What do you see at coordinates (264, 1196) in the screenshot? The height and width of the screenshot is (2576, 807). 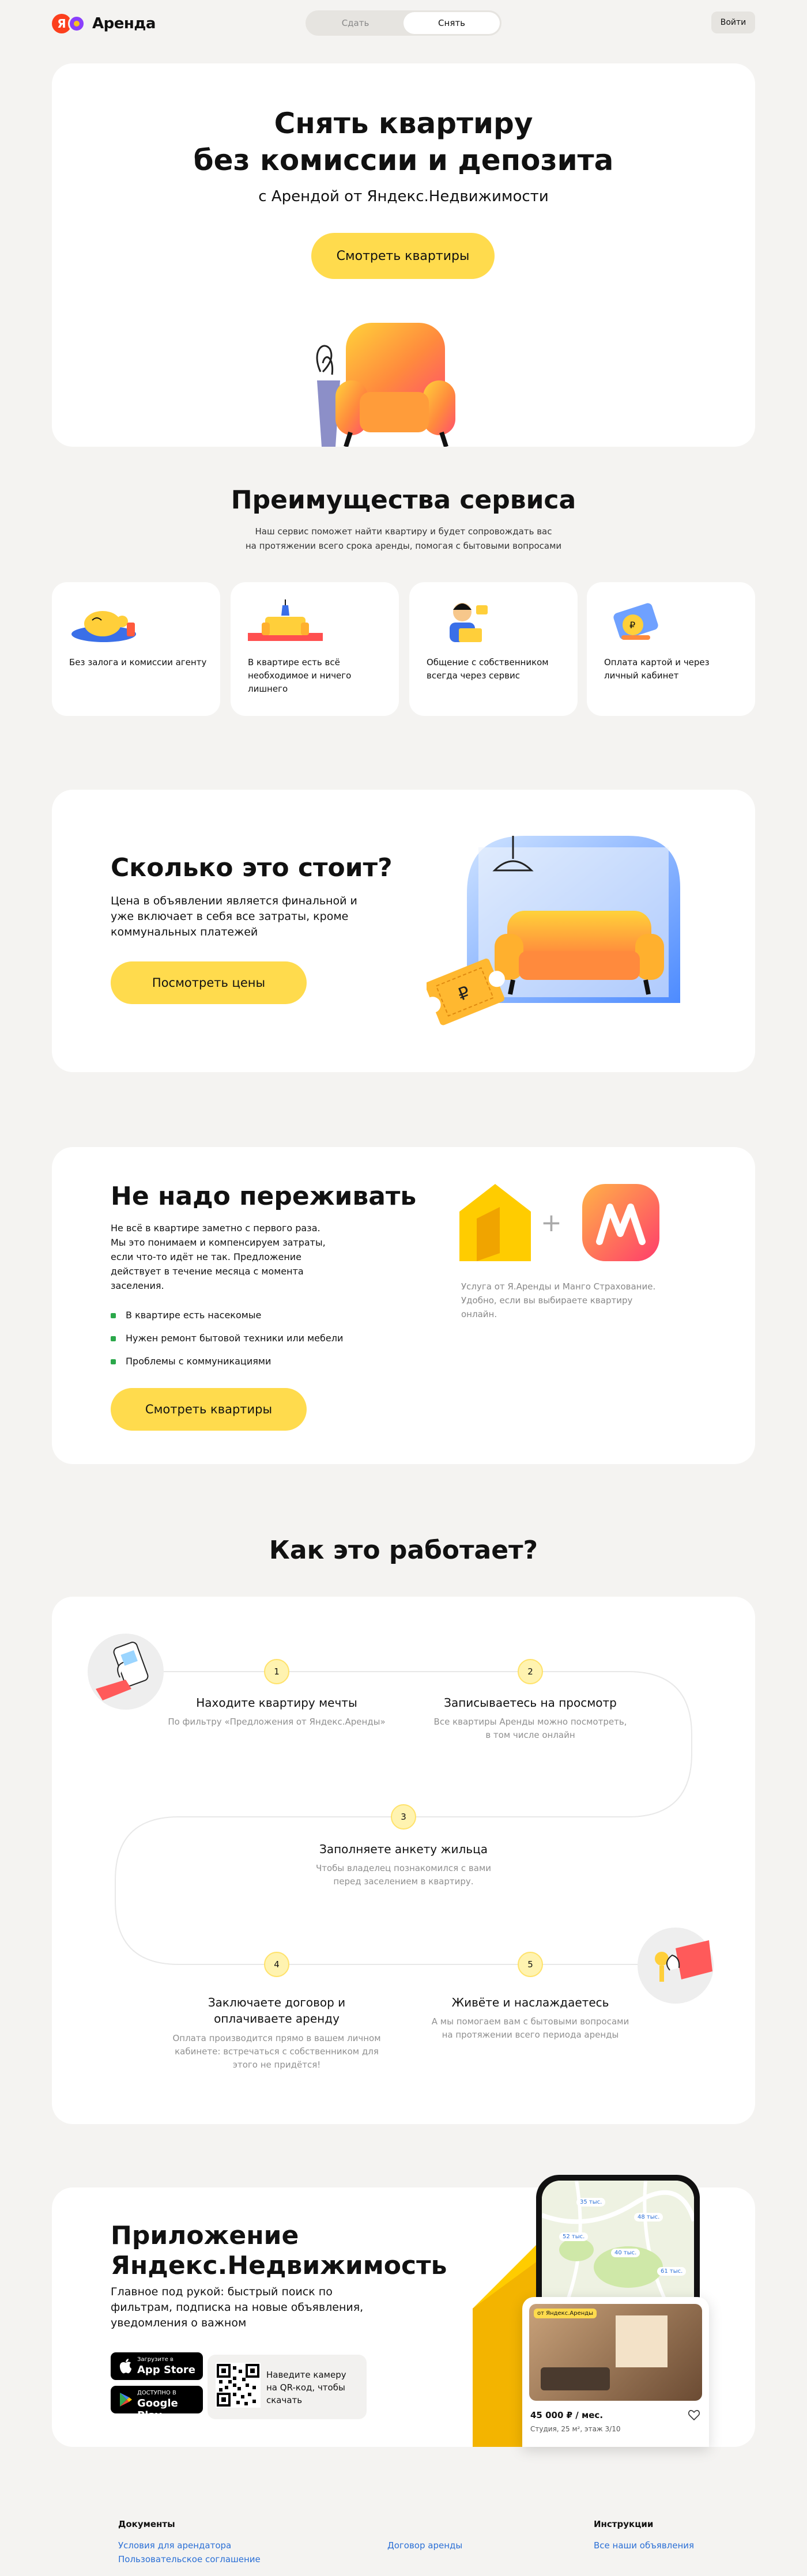 I see `guarantee-title: Не надо переживать` at bounding box center [264, 1196].